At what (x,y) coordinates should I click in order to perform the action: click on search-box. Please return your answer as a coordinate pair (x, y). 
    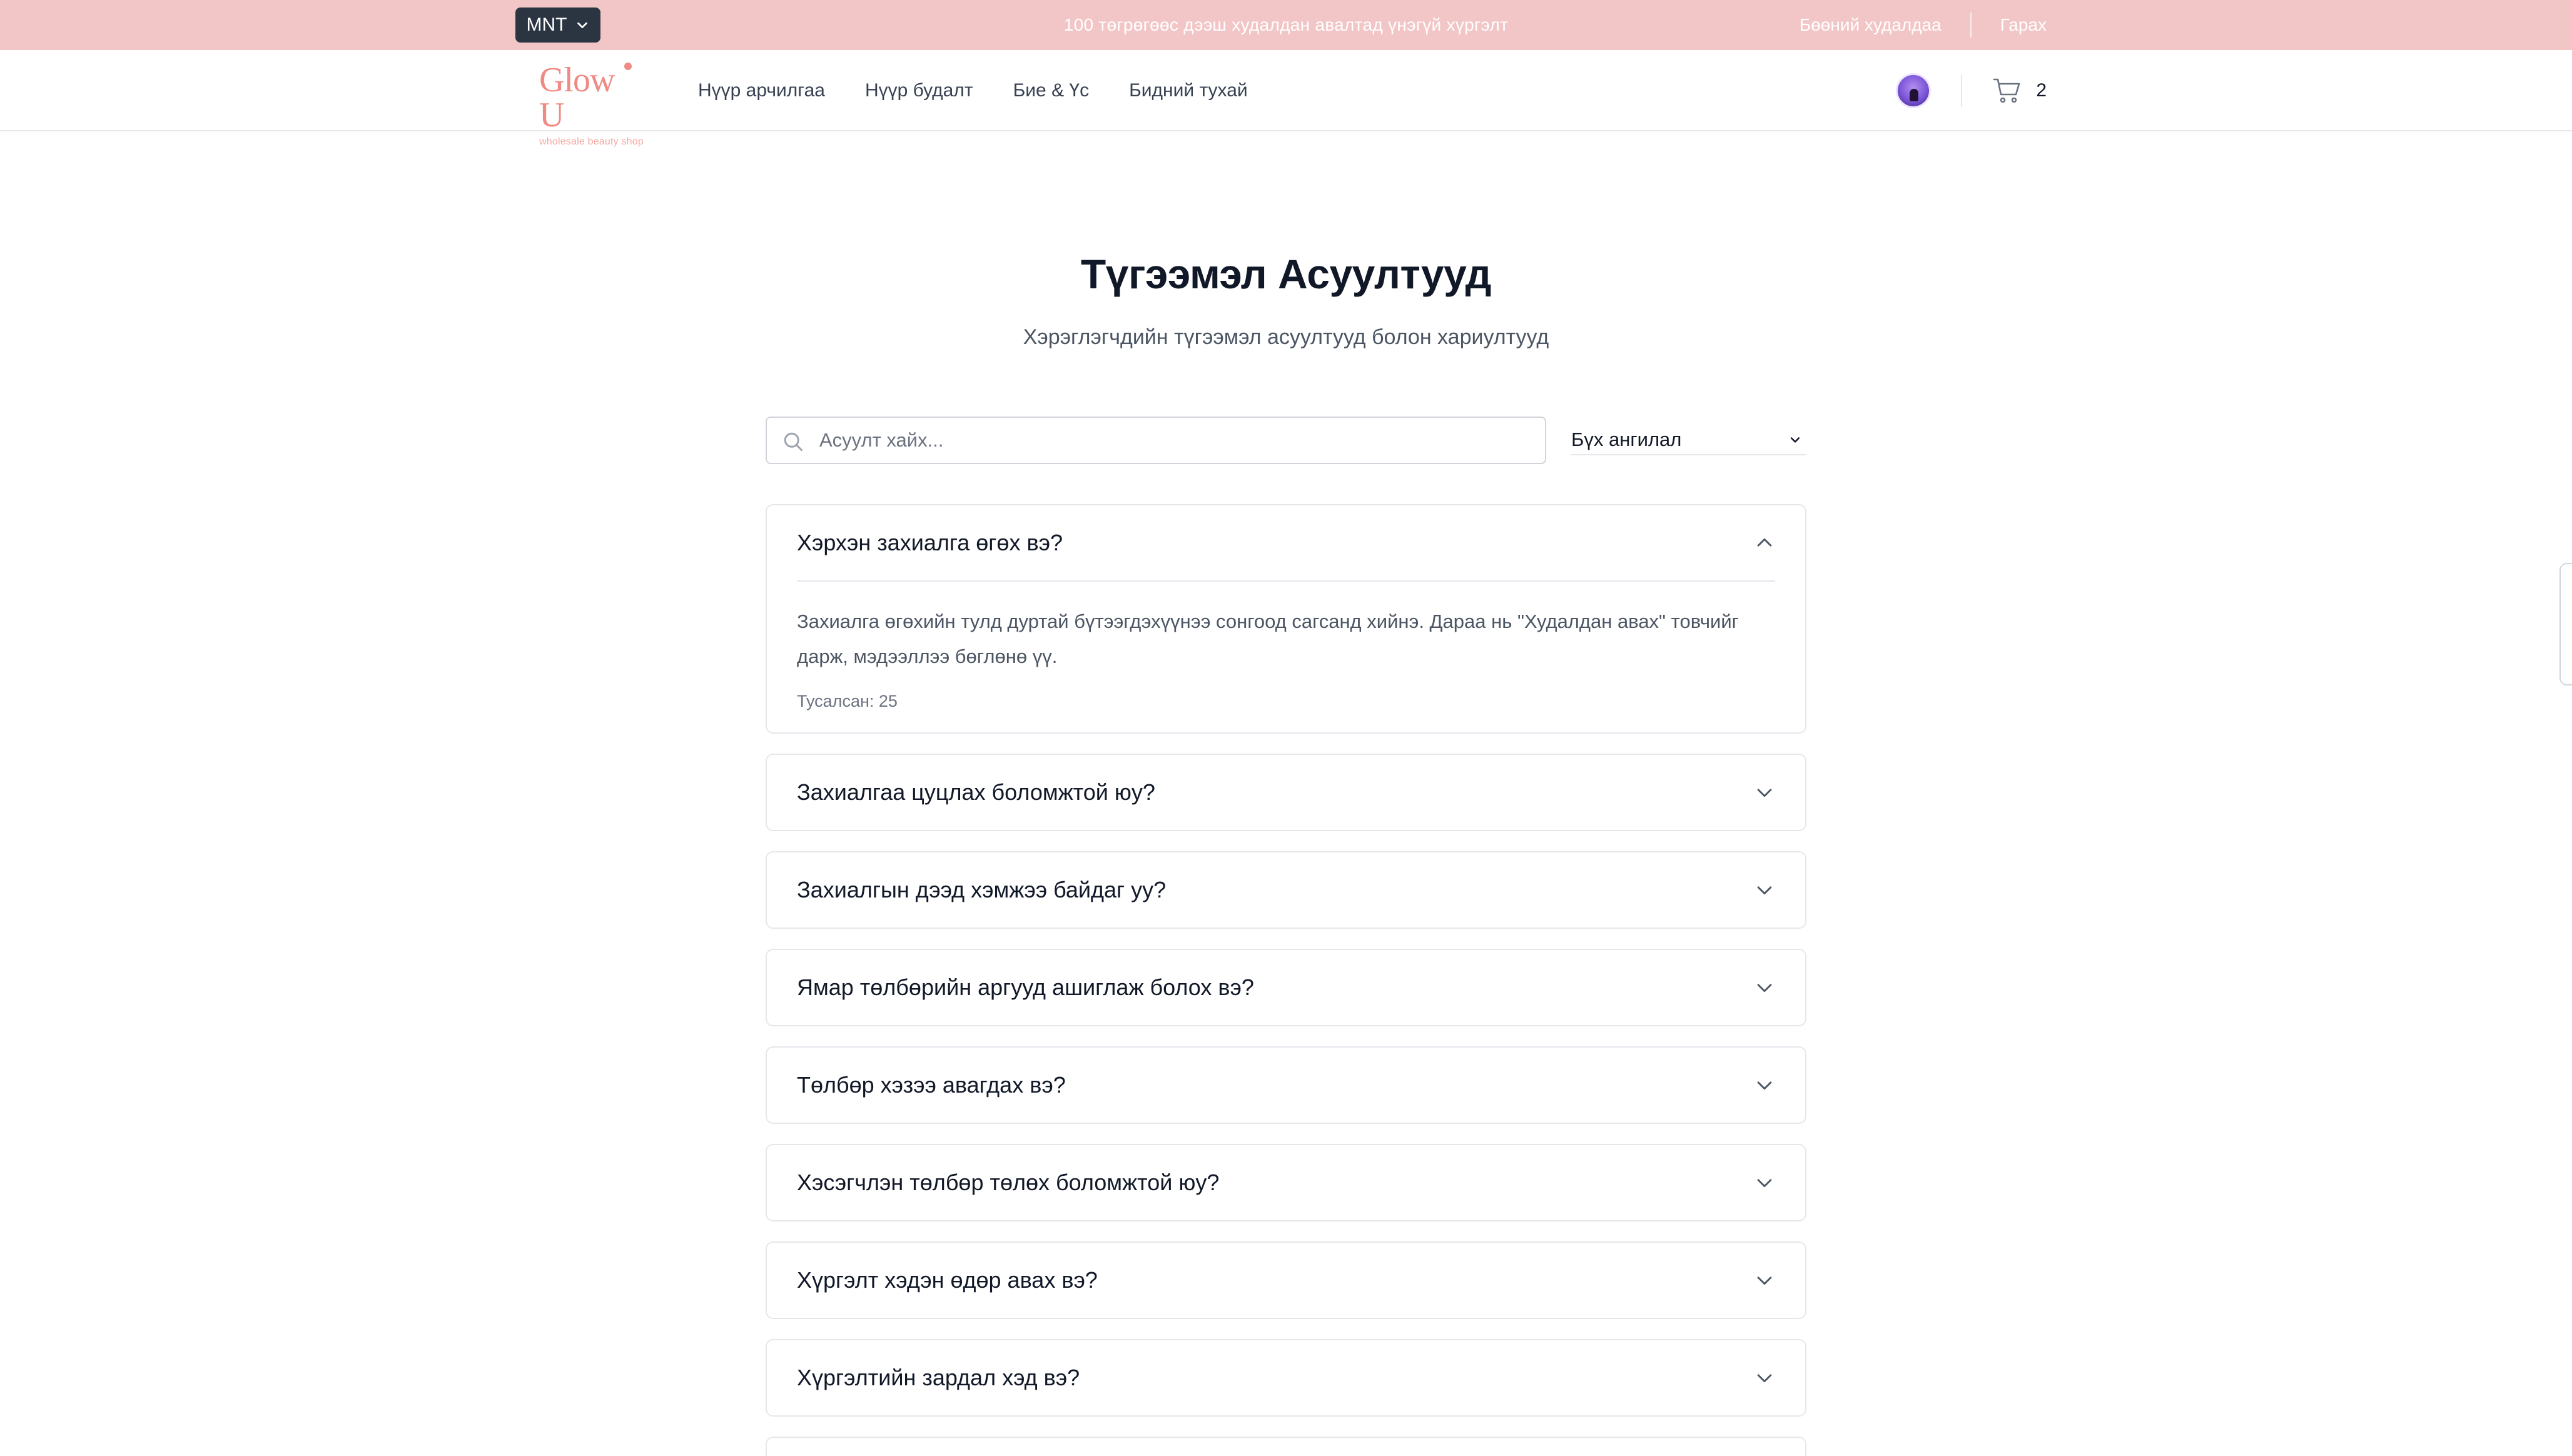
    Looking at the image, I should click on (1156, 441).